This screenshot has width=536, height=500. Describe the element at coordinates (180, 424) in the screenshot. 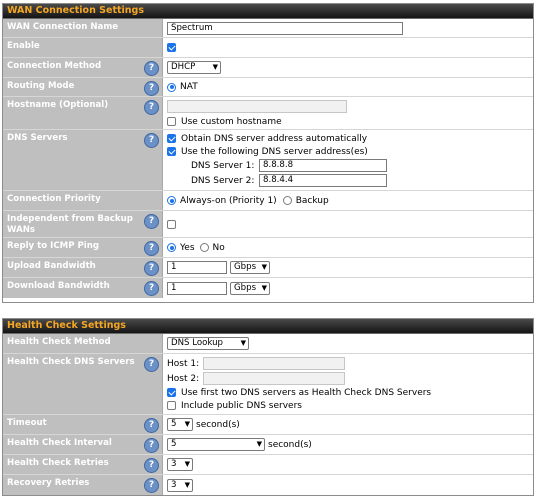

I see `timeout-select: 5 ▼` at that location.